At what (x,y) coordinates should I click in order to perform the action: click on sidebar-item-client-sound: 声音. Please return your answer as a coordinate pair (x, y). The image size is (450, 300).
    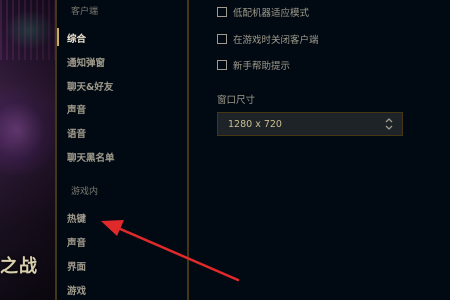
    Looking at the image, I should click on (76, 109).